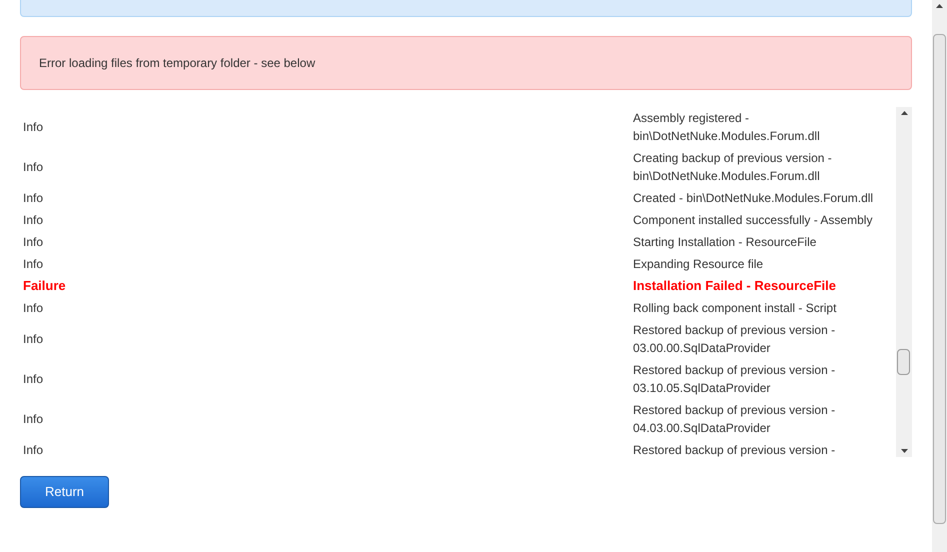 The image size is (947, 552). What do you see at coordinates (735, 308) in the screenshot?
I see `log-message: Rolling back component install - Script` at bounding box center [735, 308].